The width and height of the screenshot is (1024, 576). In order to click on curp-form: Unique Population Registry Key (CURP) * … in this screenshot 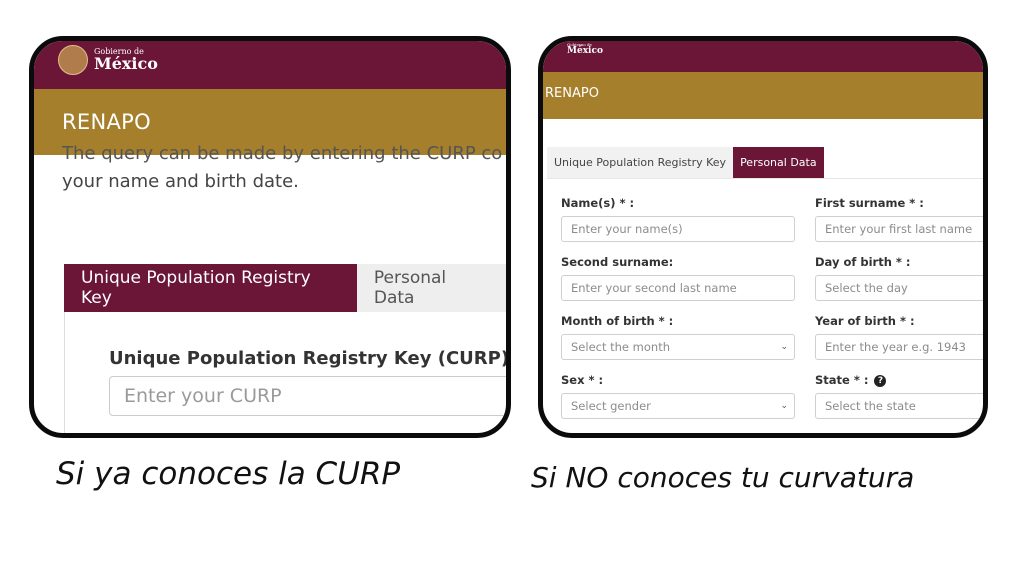, I will do `click(287, 372)`.